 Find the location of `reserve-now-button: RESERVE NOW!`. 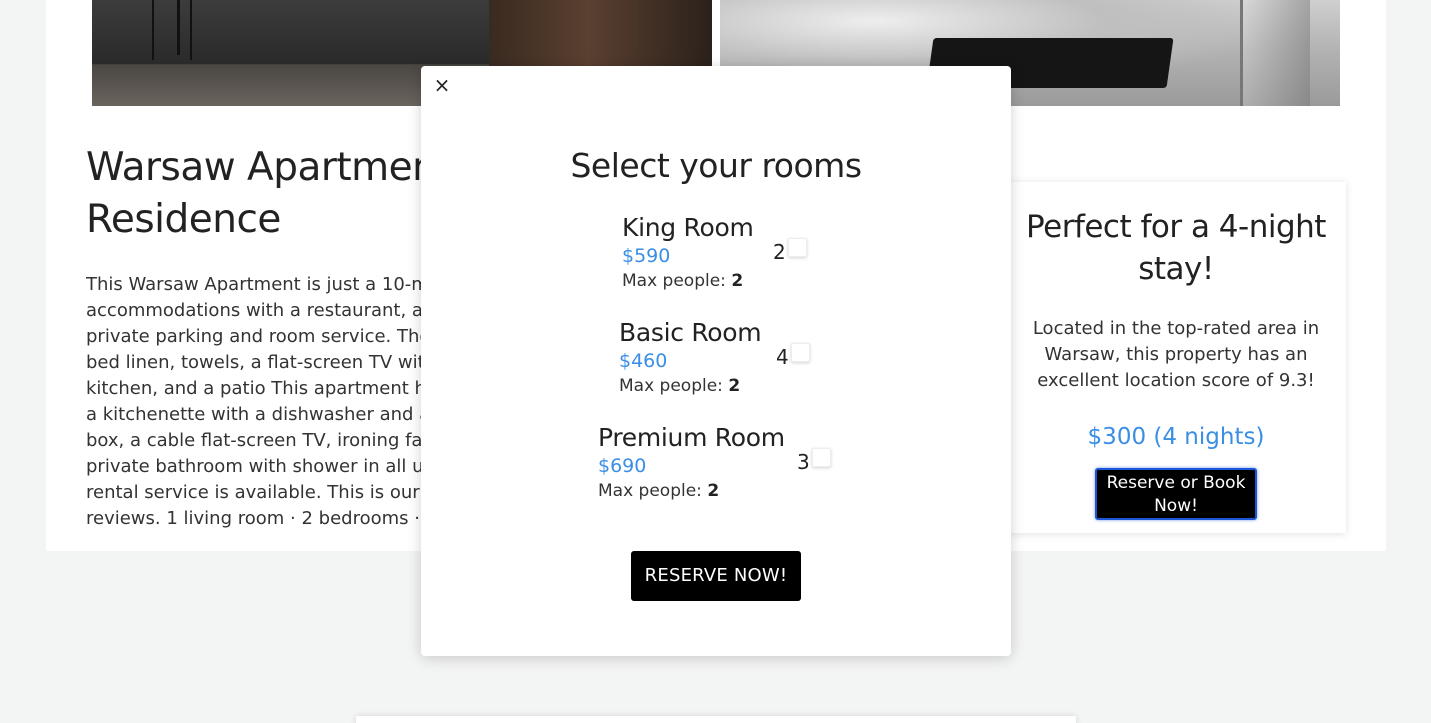

reserve-now-button: RESERVE NOW! is located at coordinates (716, 576).